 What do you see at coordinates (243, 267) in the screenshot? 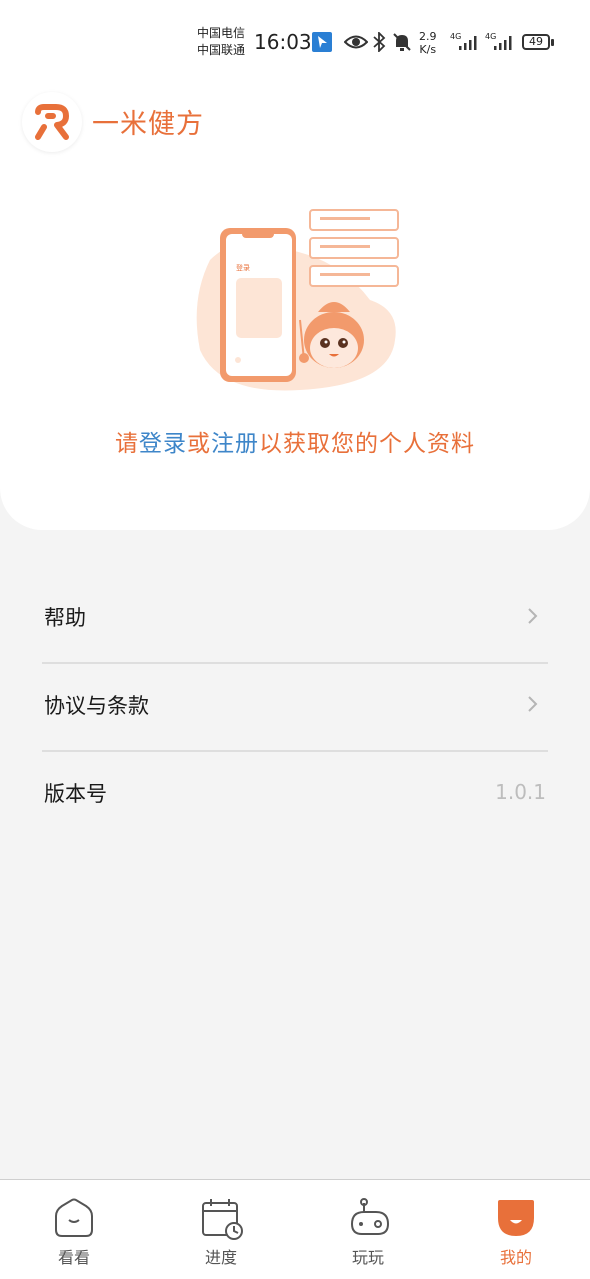
I see `illustration-login-text: 登录` at bounding box center [243, 267].